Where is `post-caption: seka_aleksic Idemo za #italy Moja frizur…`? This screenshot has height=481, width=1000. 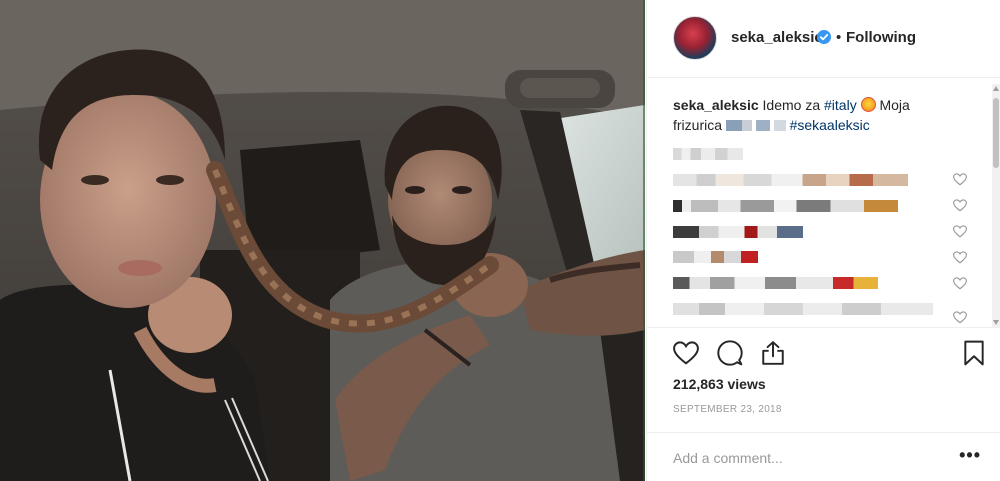 post-caption: seka_aleksic Idemo za #italy Moja frizur… is located at coordinates (808, 115).